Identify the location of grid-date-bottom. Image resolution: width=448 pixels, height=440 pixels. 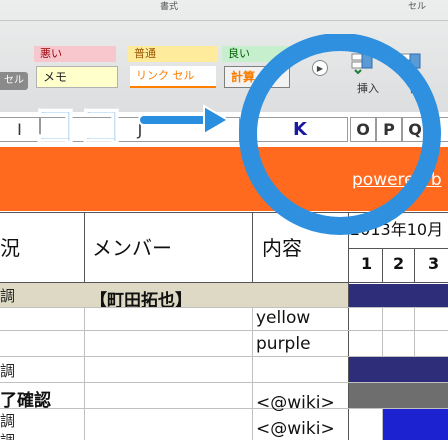
(398, 248).